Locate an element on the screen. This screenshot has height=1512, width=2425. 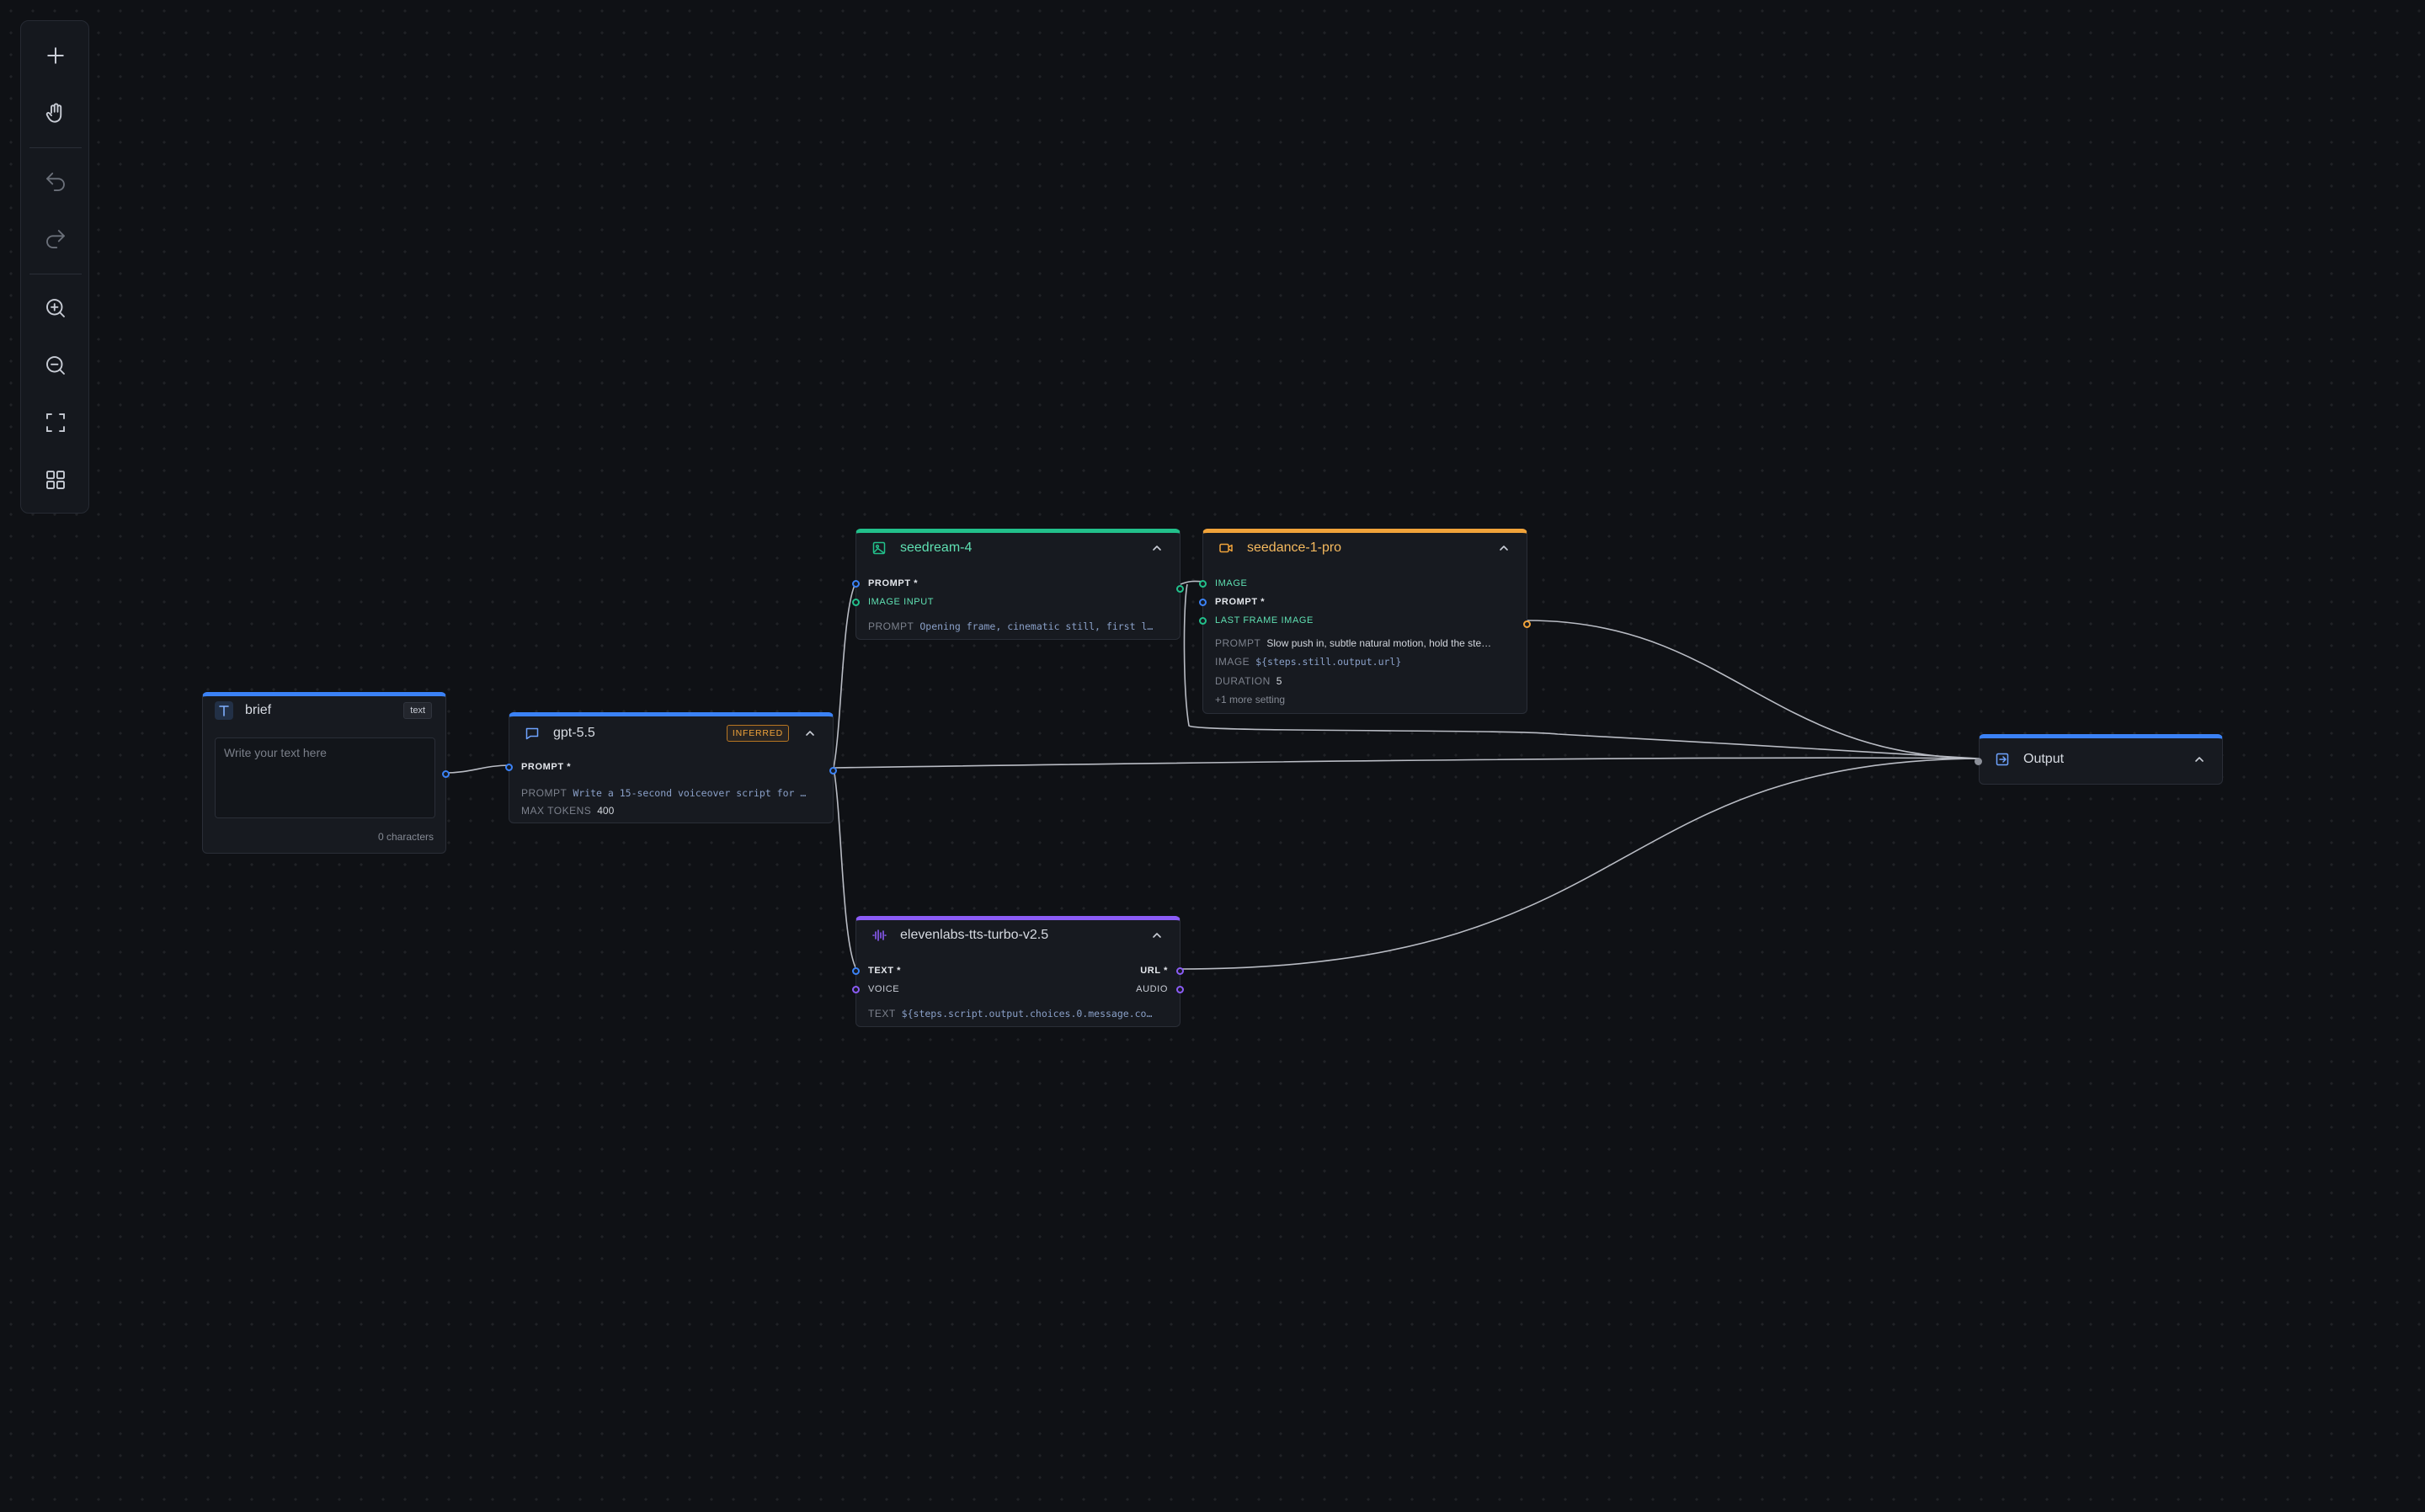
text-input-port is located at coordinates (856, 971).